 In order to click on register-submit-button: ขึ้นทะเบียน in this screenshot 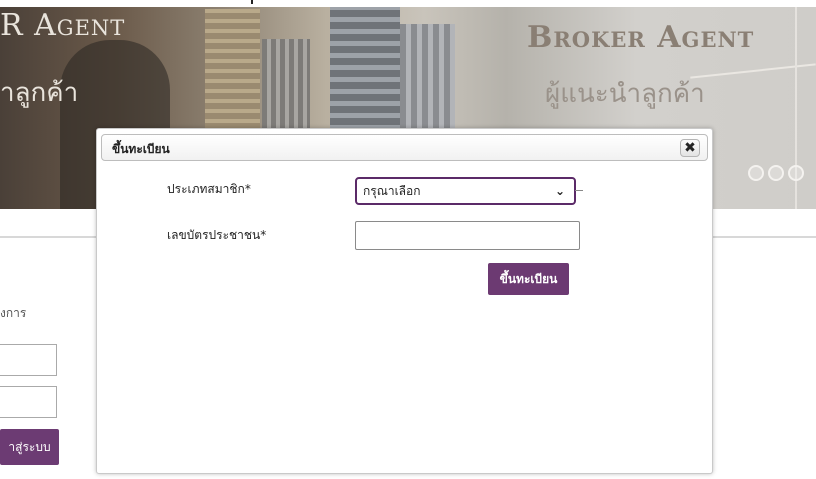, I will do `click(528, 279)`.